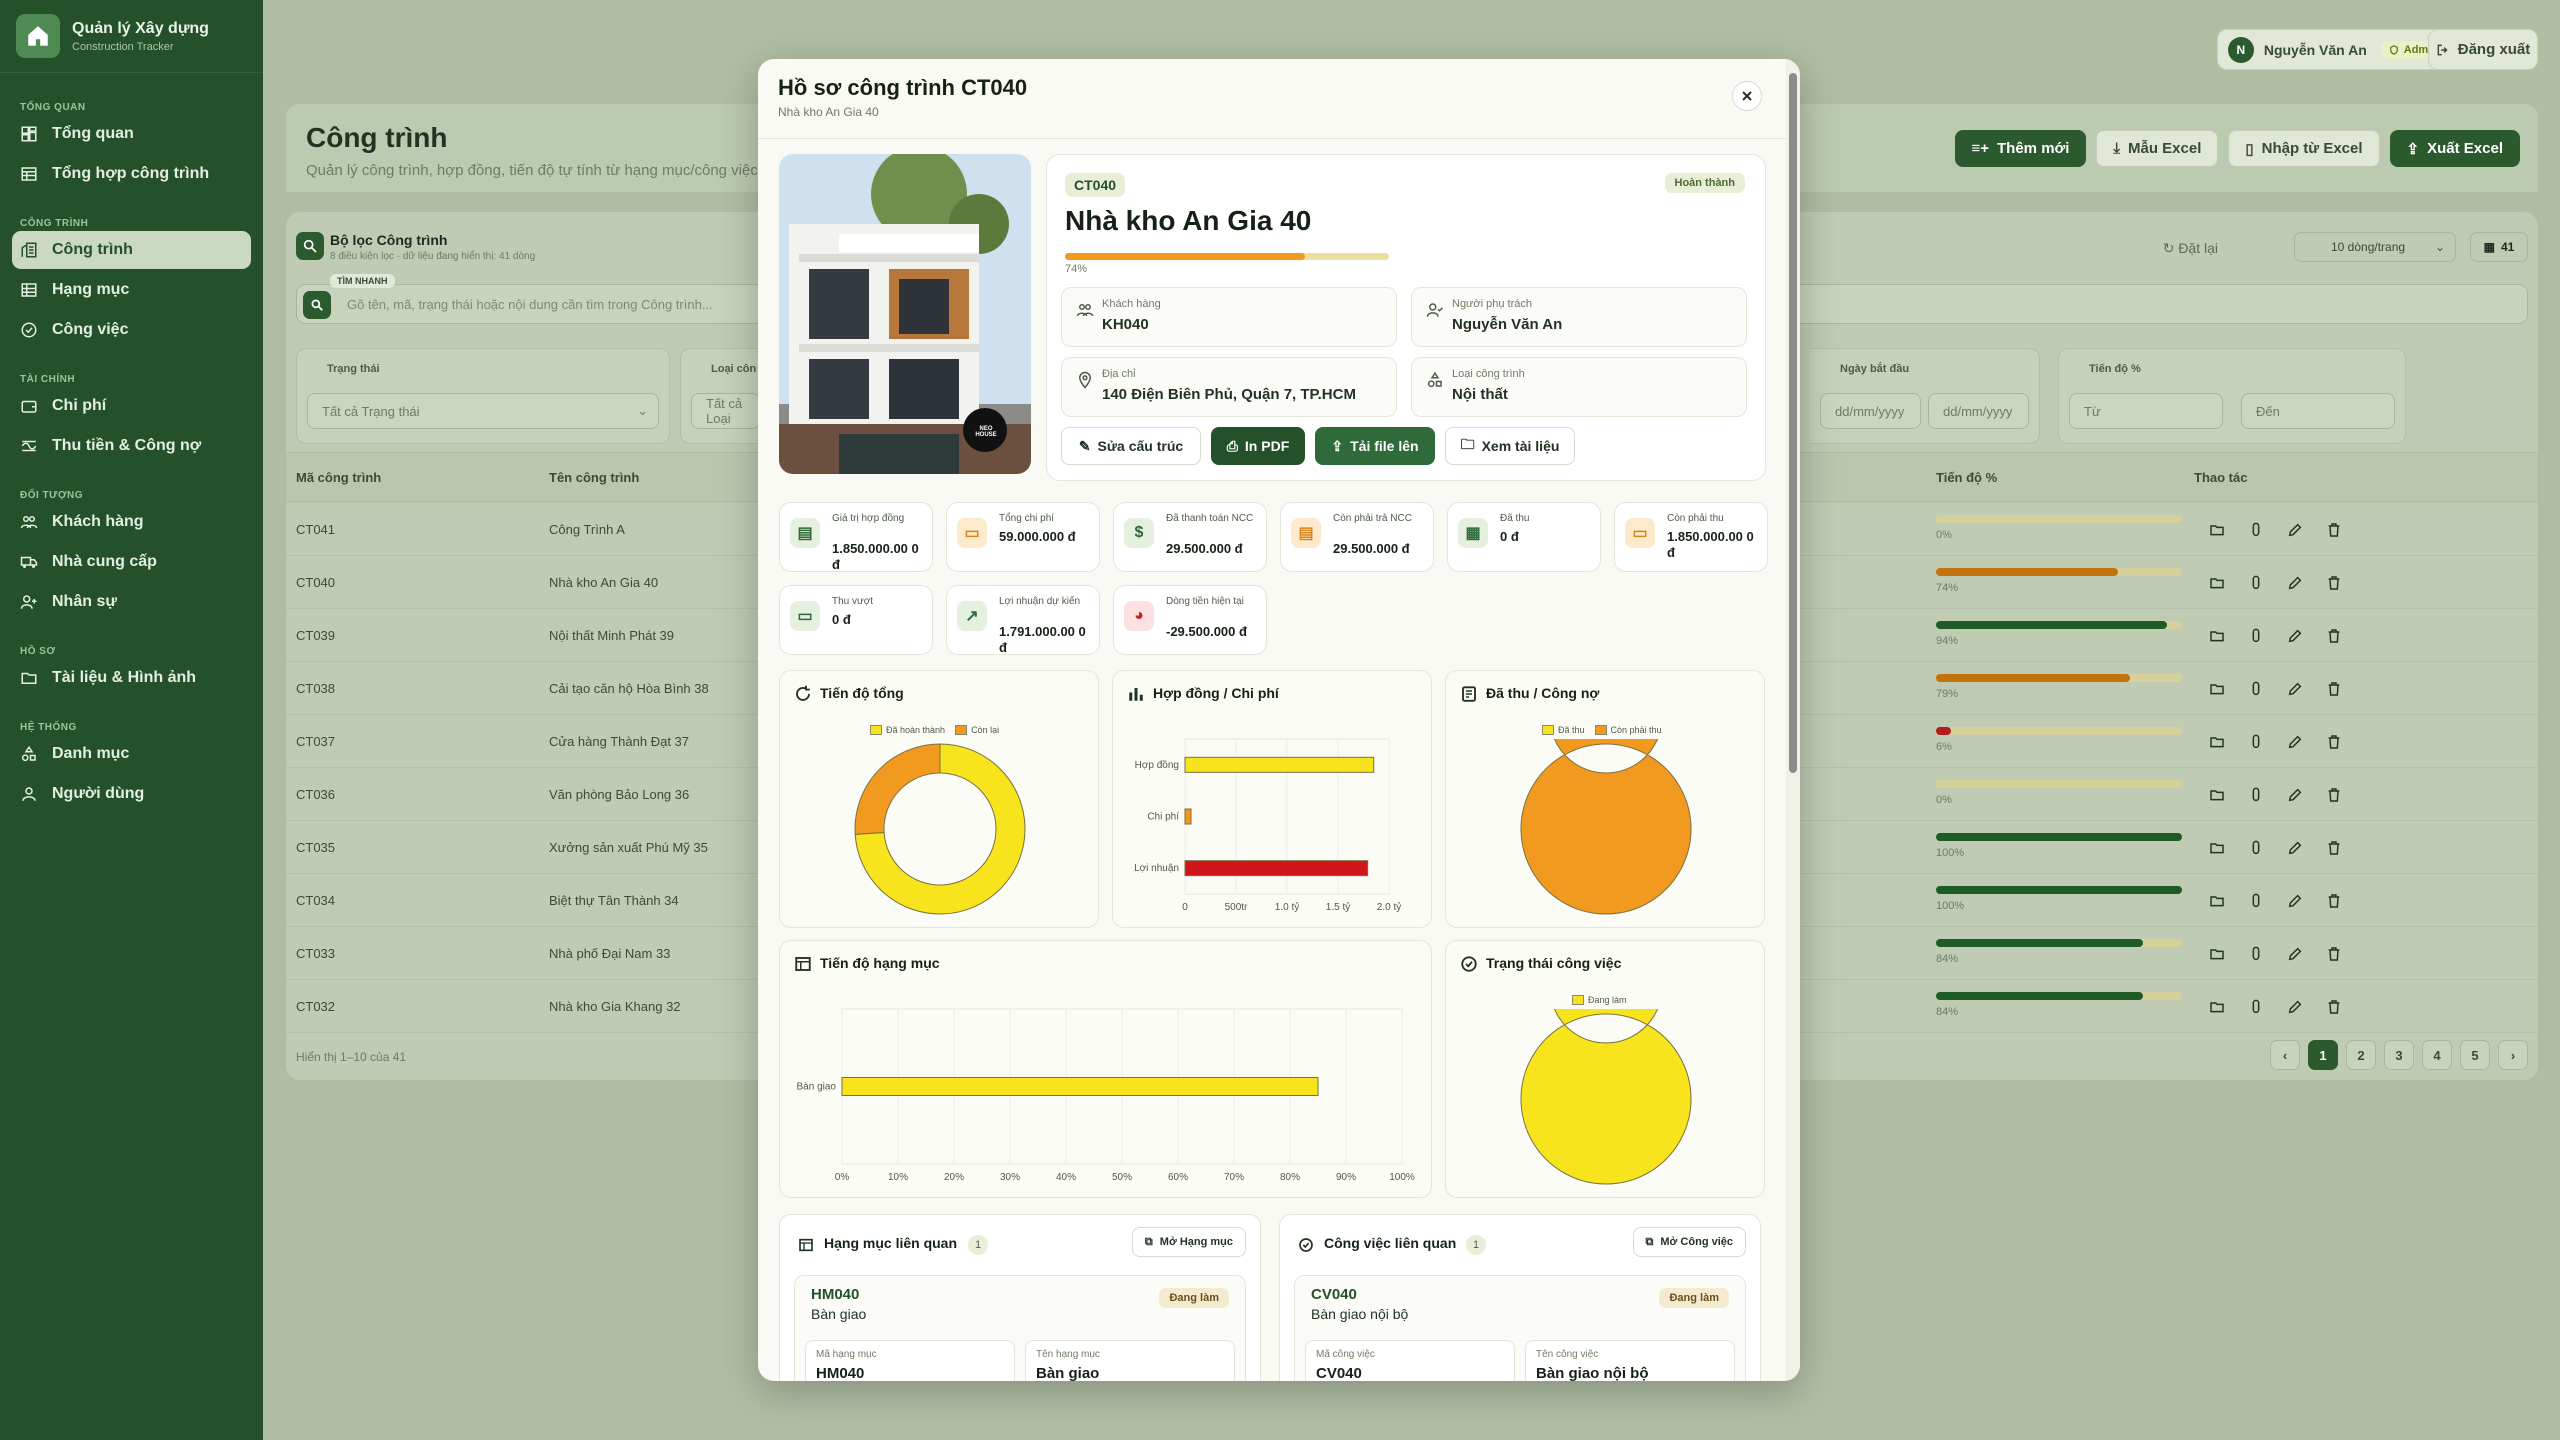  Describe the element at coordinates (2318, 411) in the screenshot. I see `progress-to-input: Đến` at that location.